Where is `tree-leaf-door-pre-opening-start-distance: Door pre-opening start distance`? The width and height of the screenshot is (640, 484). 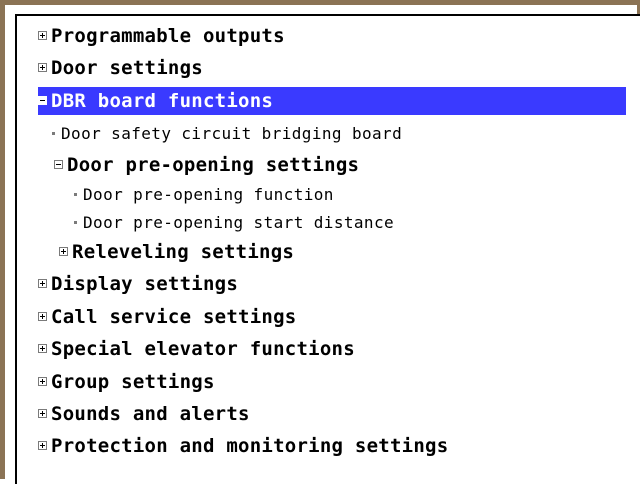 tree-leaf-door-pre-opening-start-distance: Door pre-opening start distance is located at coordinates (234, 223).